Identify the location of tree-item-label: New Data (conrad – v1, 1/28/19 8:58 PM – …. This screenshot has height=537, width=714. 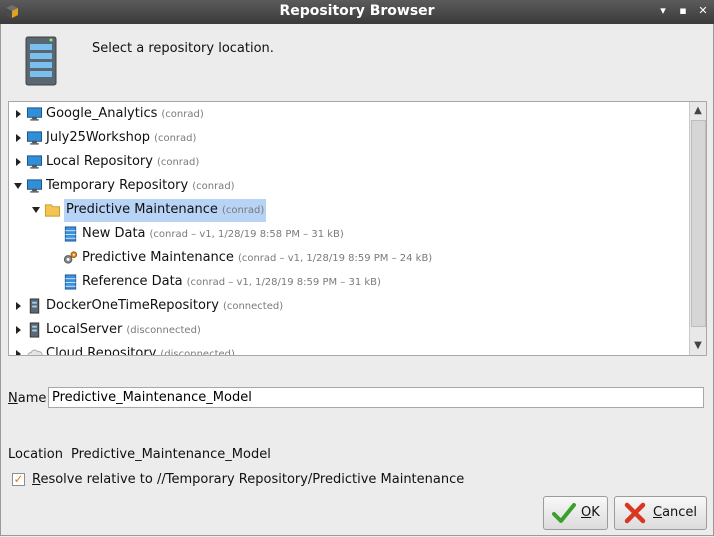
(213, 234).